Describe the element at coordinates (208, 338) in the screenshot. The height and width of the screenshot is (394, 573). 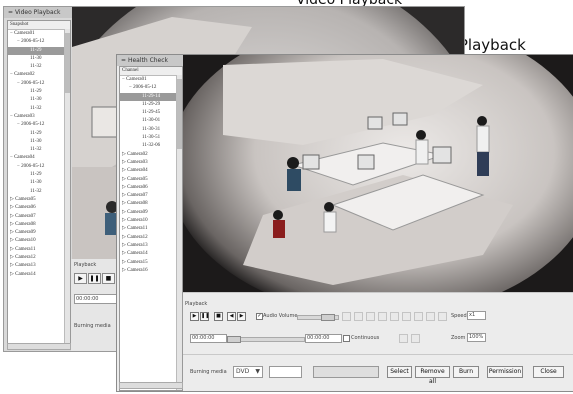
I see `start-time-field: 00:00:00` at that location.